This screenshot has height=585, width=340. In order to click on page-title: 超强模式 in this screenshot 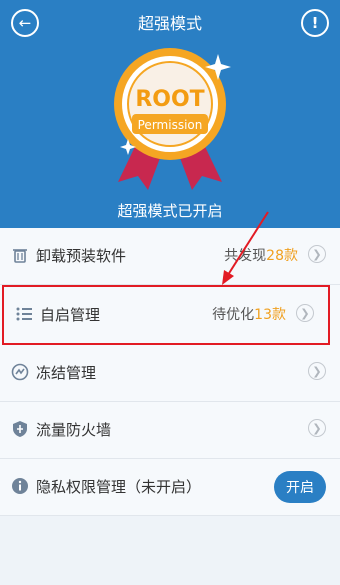, I will do `click(169, 23)`.